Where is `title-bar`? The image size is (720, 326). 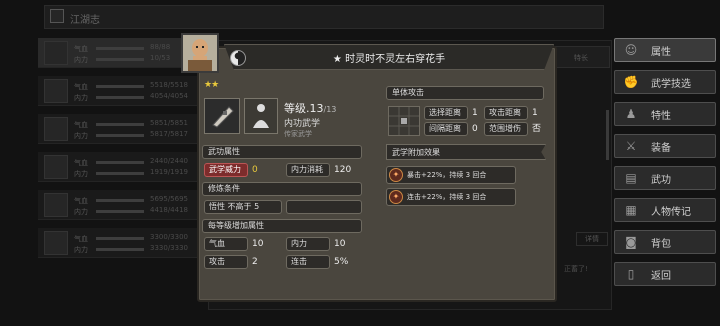 title-bar is located at coordinates (324, 17).